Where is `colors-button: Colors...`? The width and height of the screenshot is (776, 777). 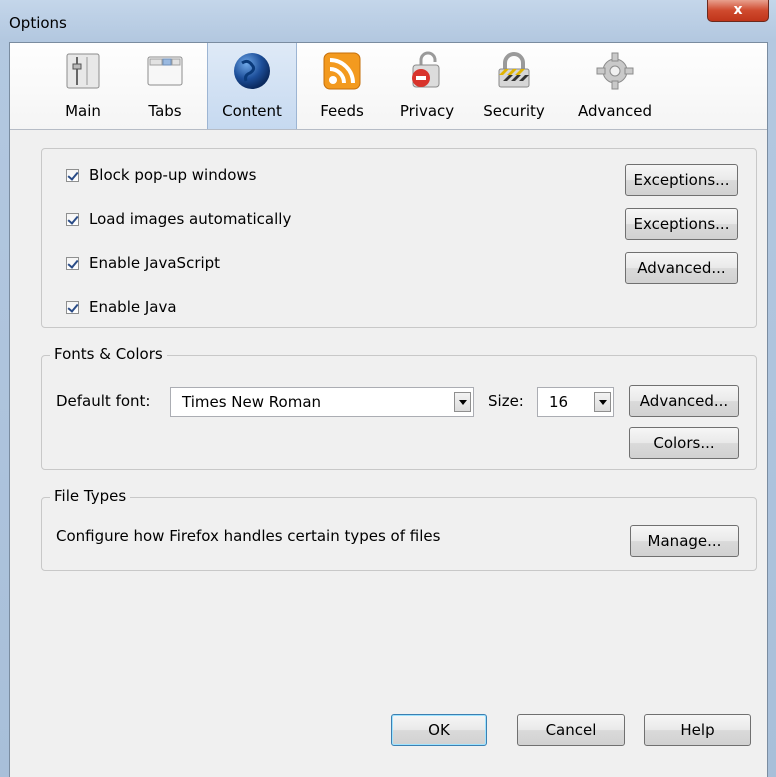
colors-button: Colors... is located at coordinates (684, 443).